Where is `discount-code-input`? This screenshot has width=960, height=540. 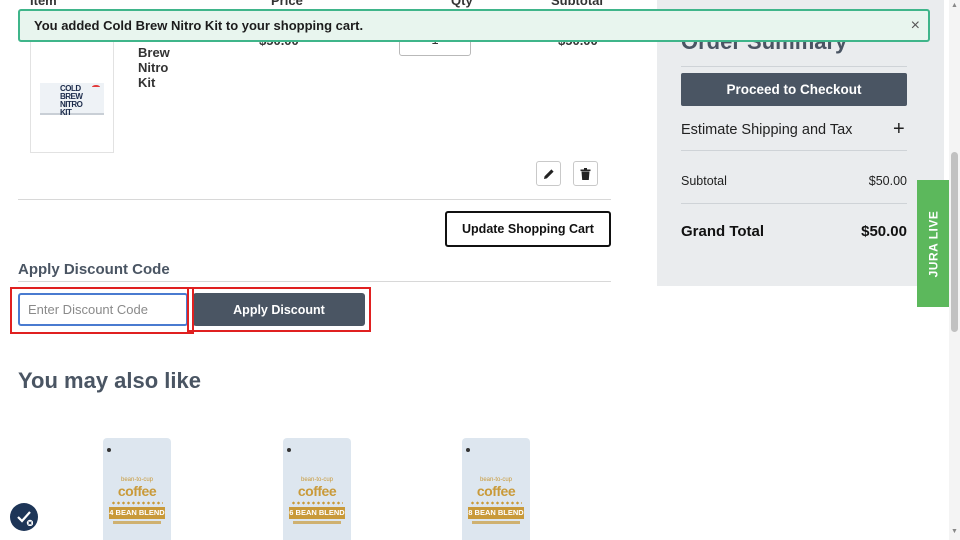 discount-code-input is located at coordinates (103, 309).